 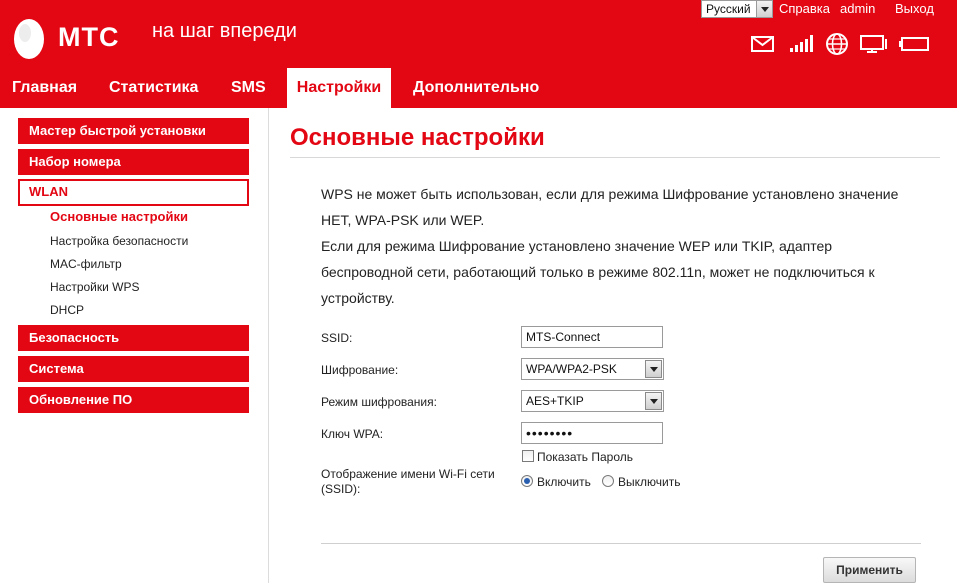 What do you see at coordinates (608, 481) in the screenshot?
I see `broadcast-off-radio` at bounding box center [608, 481].